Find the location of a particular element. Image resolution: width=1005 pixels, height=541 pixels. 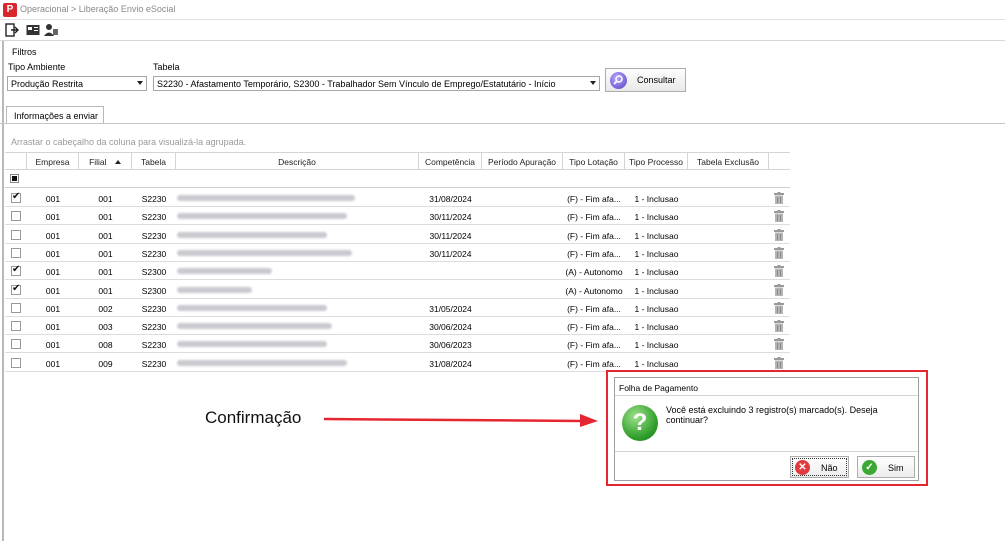

header-filial: Filial is located at coordinates (105, 161).